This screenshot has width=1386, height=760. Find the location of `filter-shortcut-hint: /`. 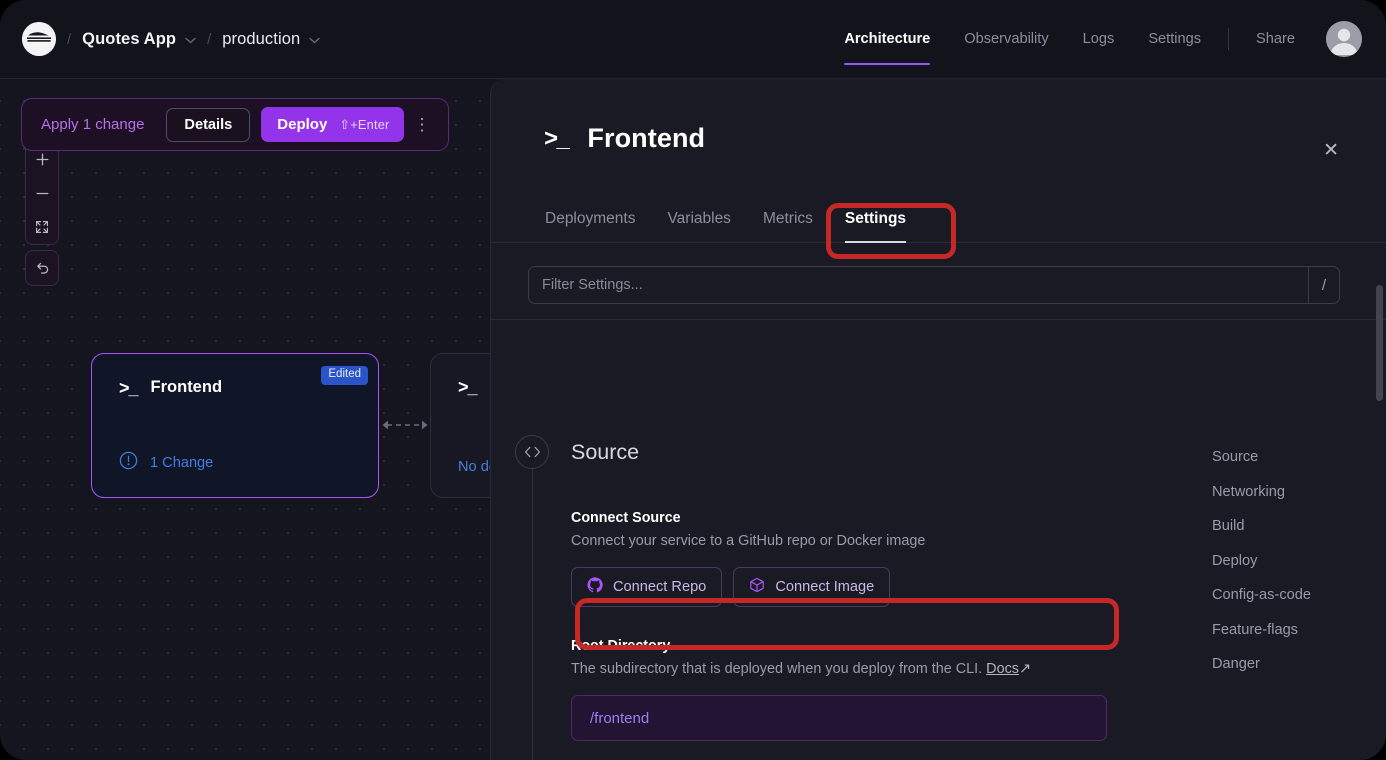

filter-shortcut-hint: / is located at coordinates (1323, 285).